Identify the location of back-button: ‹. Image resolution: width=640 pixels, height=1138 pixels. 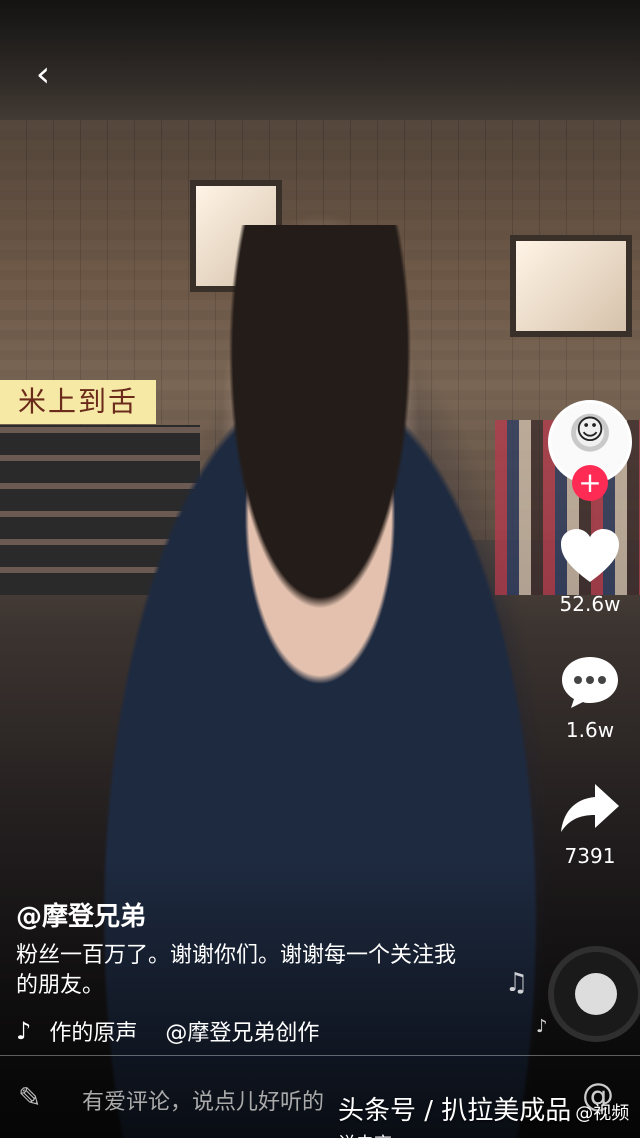
(43, 74).